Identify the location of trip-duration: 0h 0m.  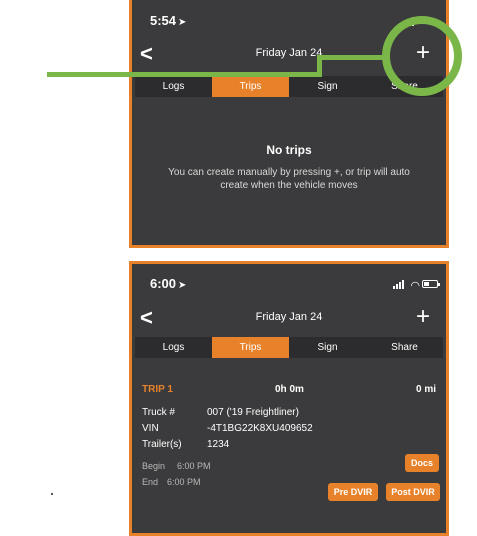
(289, 389).